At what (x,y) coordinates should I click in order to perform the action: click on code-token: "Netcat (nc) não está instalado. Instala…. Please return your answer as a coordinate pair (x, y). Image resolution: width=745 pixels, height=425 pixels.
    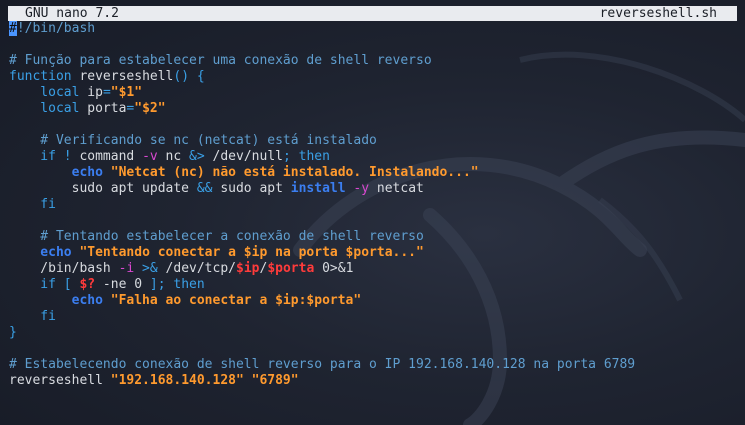
    Looking at the image, I should click on (290, 172).